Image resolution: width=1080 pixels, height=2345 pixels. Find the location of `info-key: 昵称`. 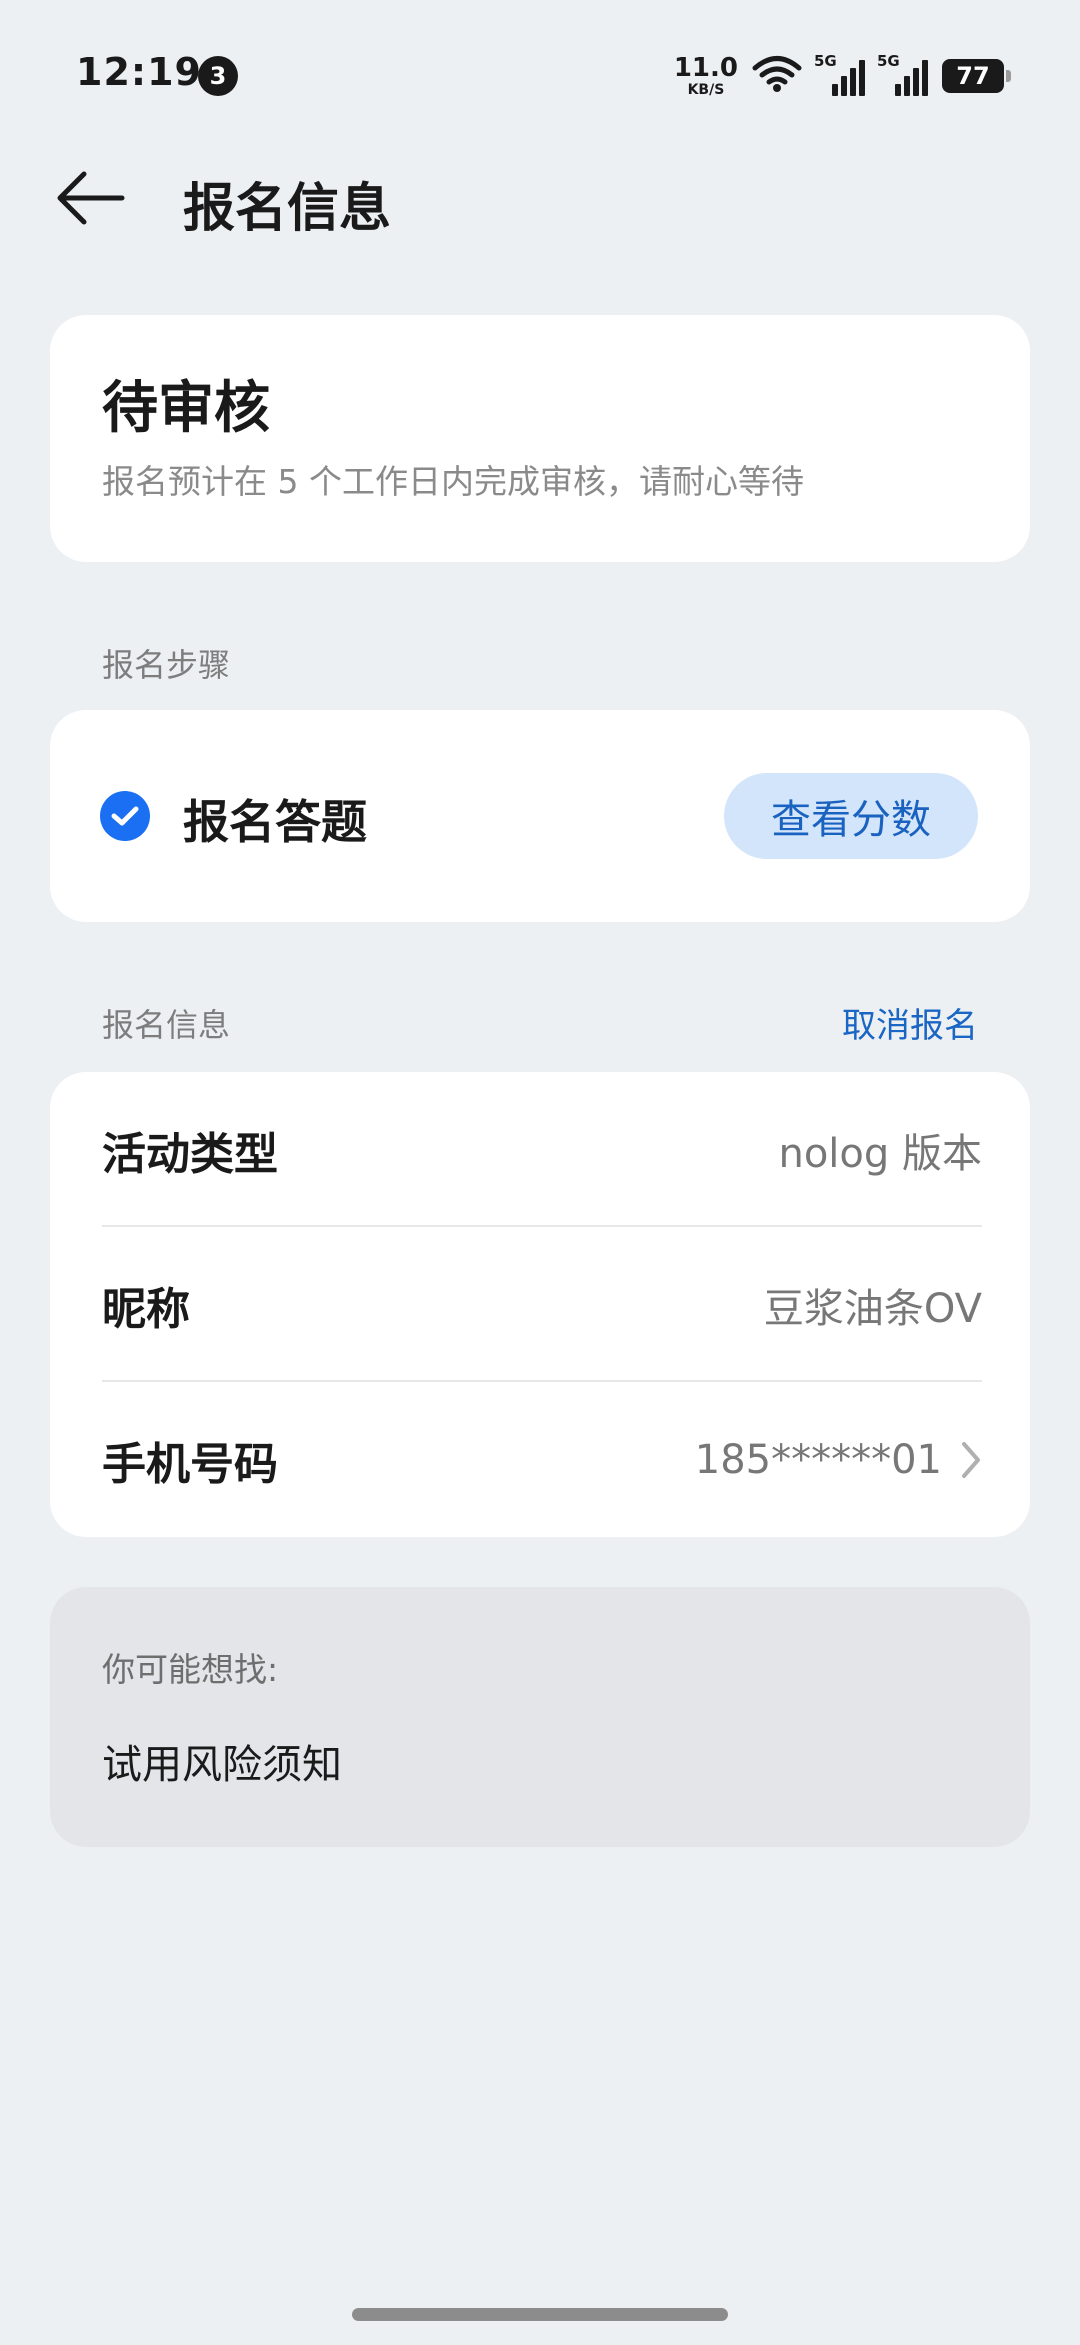

info-key: 昵称 is located at coordinates (146, 1309).